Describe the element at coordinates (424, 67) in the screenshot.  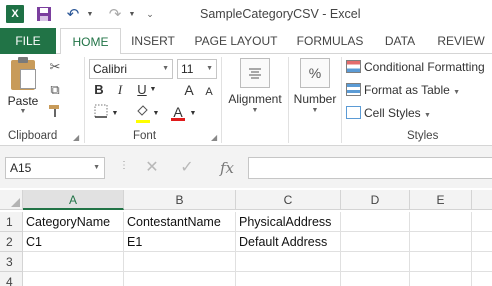
I see `conditional-formatting-label: Conditional Formatting` at that location.